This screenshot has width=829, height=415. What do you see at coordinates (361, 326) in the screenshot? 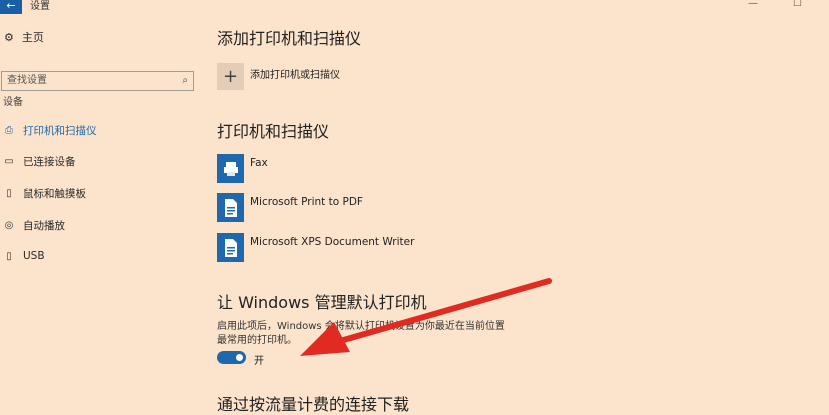
I see `description-line: 启用此项后，Windows 会将默认打印机设置为你最近在当前位置` at bounding box center [361, 326].